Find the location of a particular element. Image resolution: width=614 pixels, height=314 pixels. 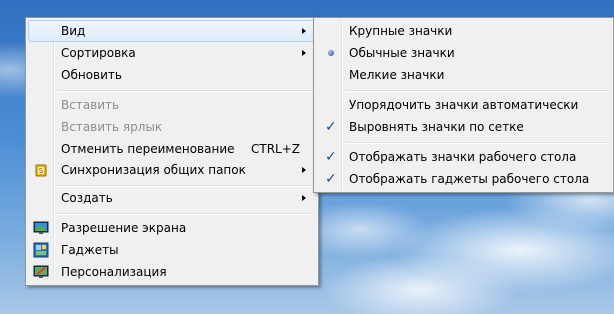

menu-item-label: Создать is located at coordinates (87, 198).